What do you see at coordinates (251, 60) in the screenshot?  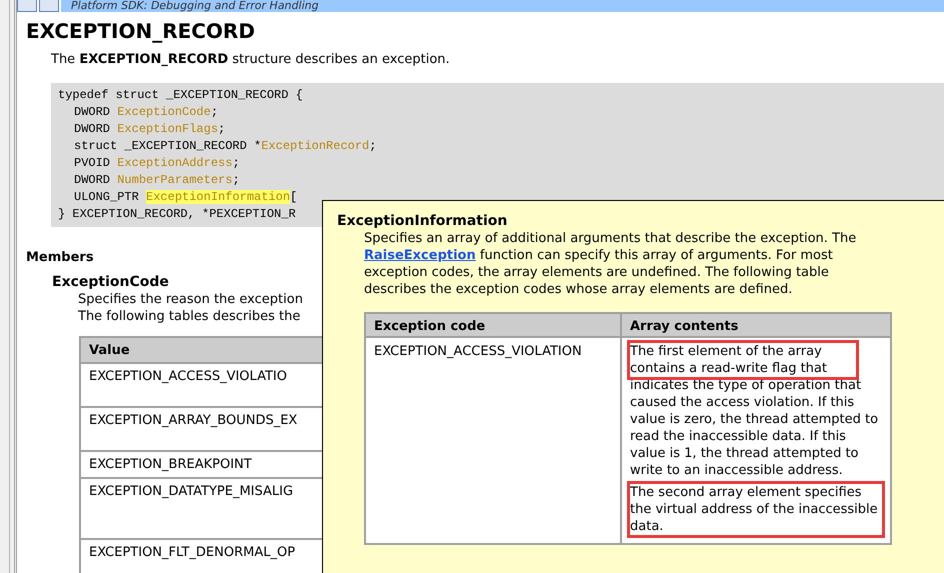 I see `intro-text: The EXCEPTION_RECORD structure describes an exception.` at bounding box center [251, 60].